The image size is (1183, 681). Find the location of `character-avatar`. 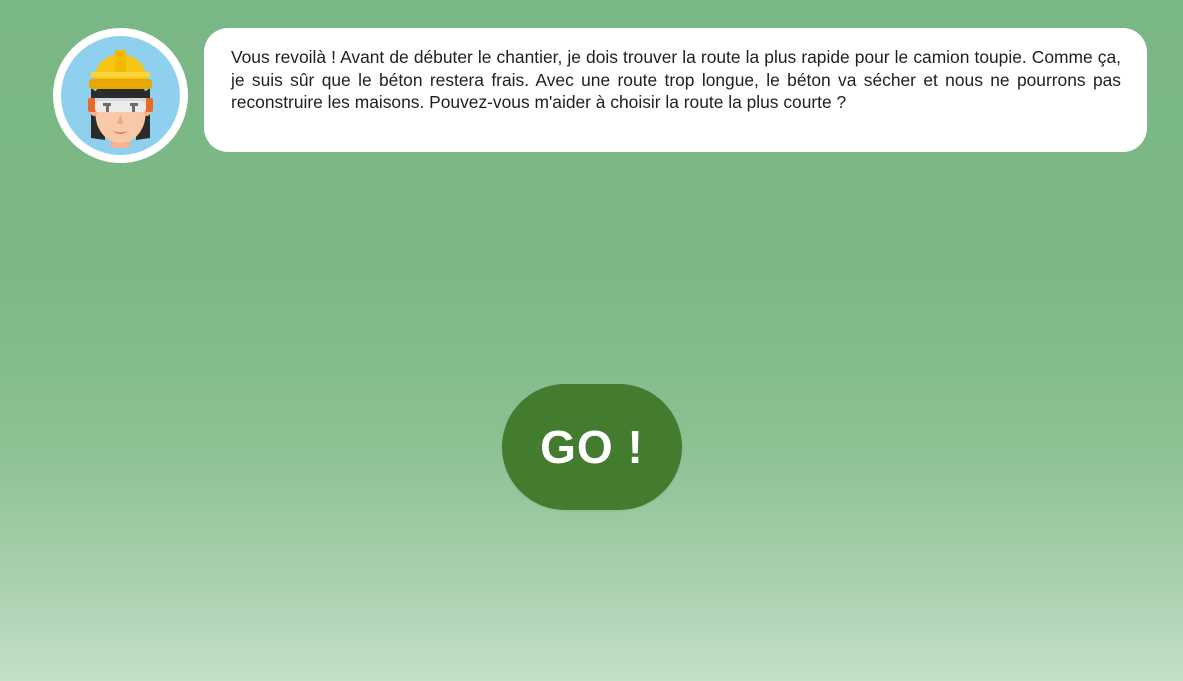

character-avatar is located at coordinates (120, 95).